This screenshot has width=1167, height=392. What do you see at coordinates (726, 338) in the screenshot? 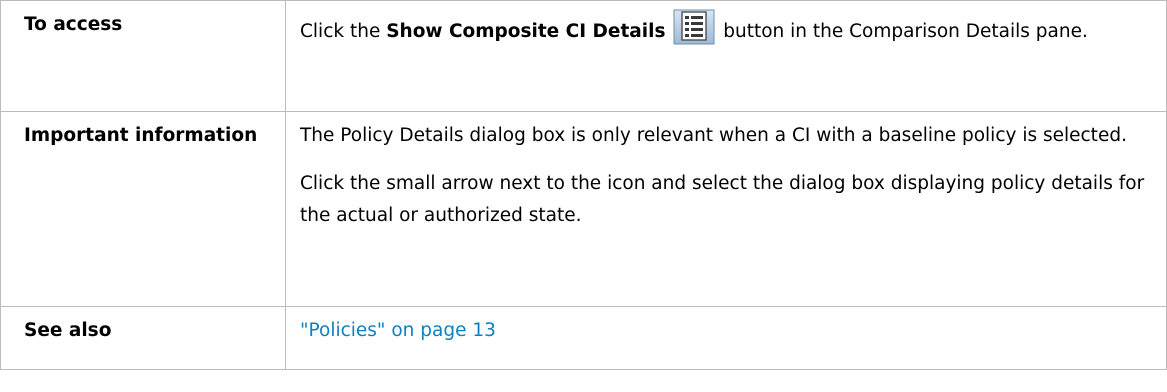
I see `row-content: "Policies" on page 13` at bounding box center [726, 338].